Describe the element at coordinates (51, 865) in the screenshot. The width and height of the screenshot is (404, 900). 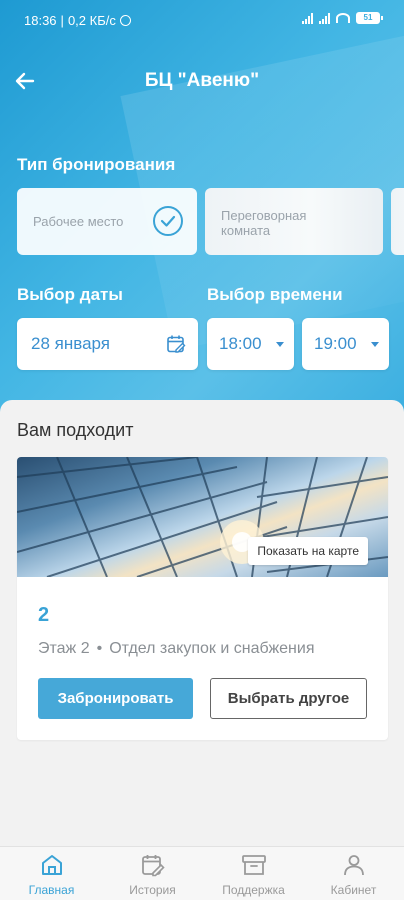
I see `home-icon` at that location.